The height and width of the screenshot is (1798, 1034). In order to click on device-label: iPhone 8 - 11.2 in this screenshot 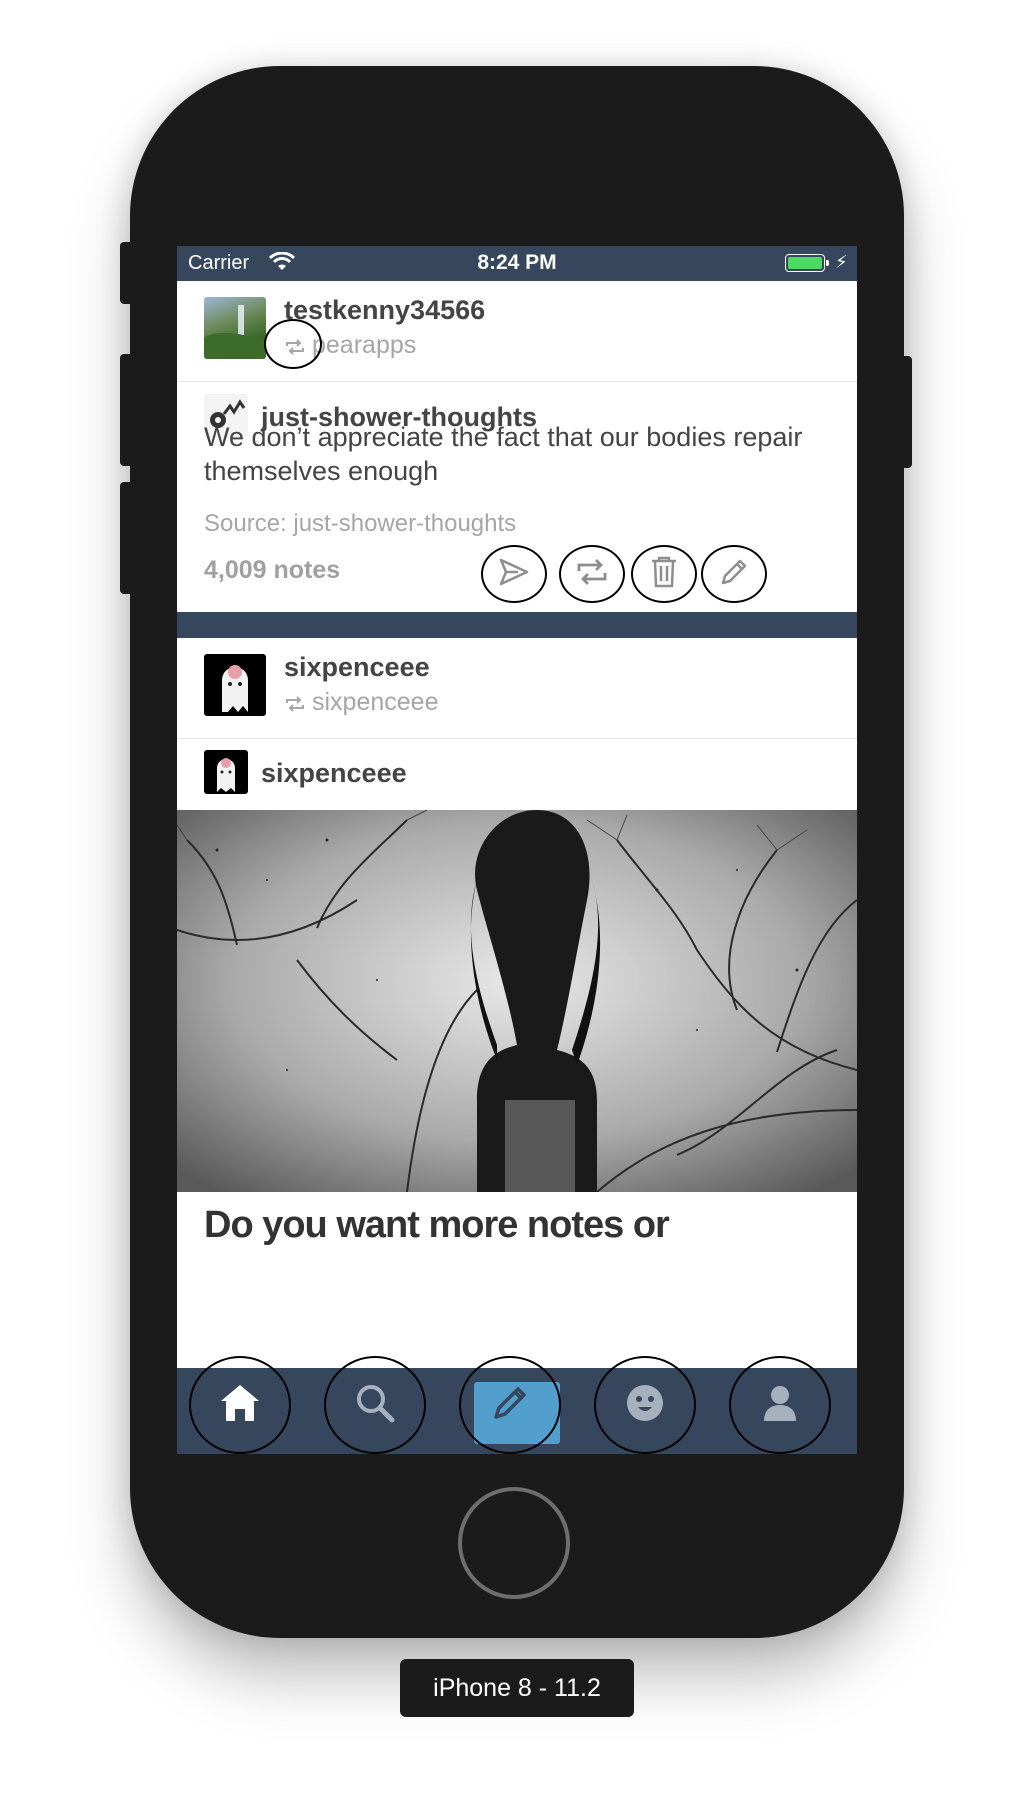, I will do `click(517, 1688)`.